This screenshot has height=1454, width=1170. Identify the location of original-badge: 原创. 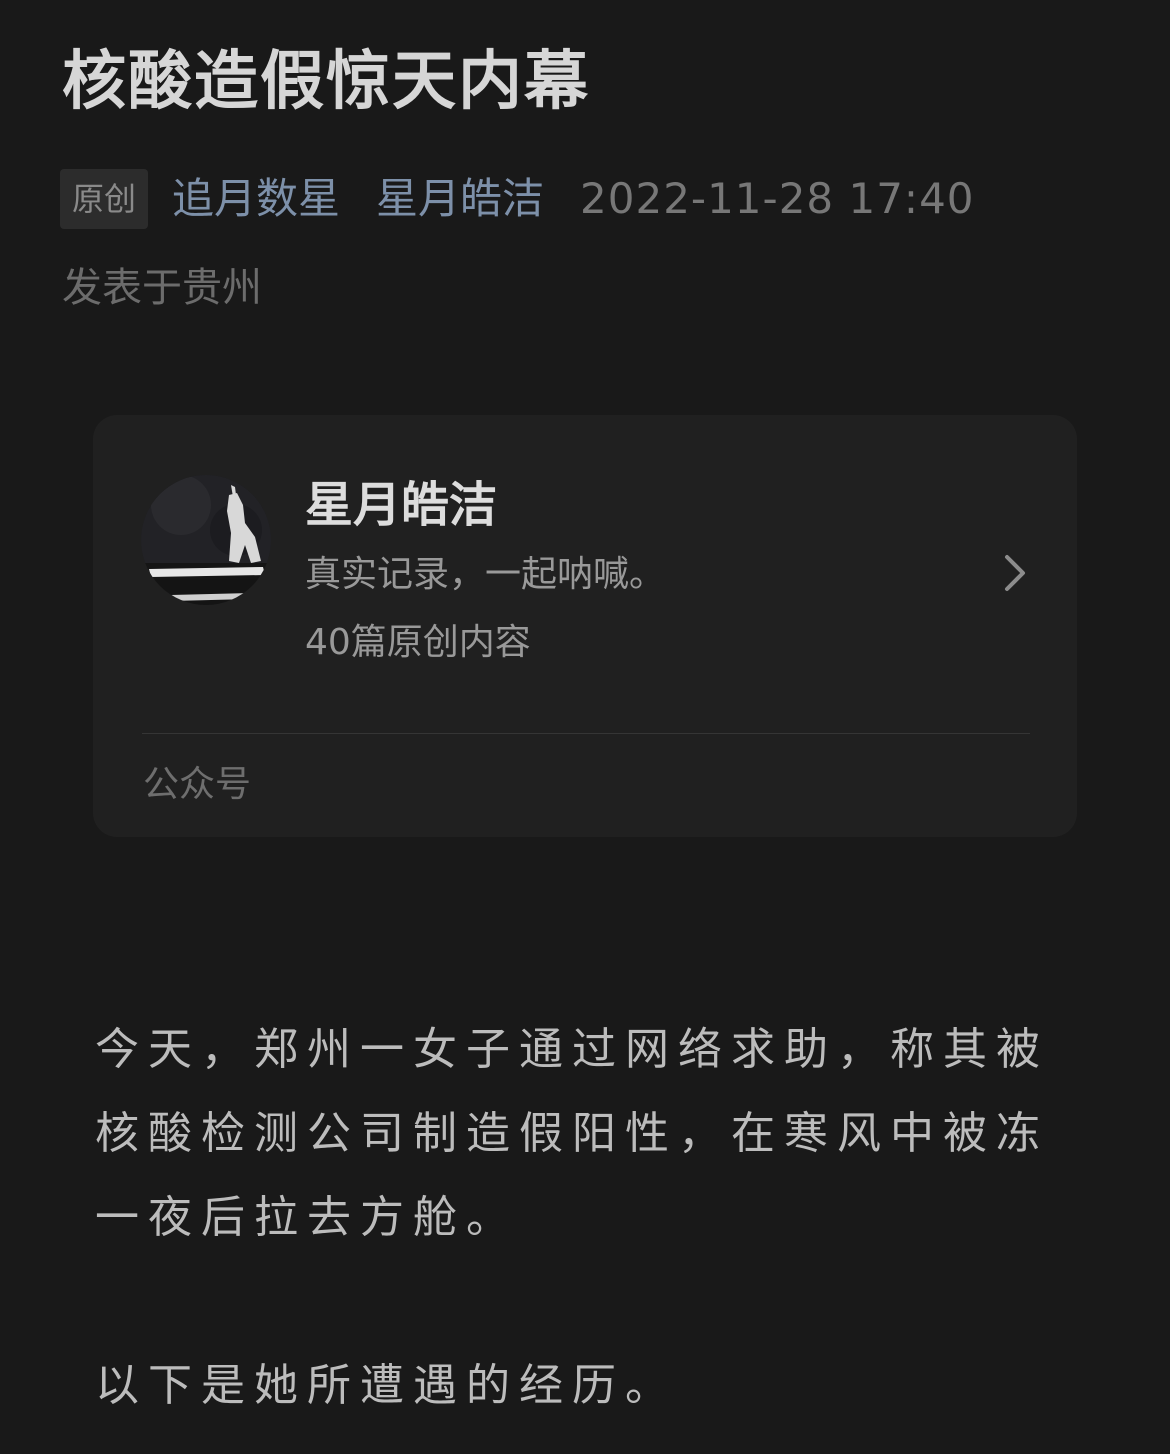
(104, 199).